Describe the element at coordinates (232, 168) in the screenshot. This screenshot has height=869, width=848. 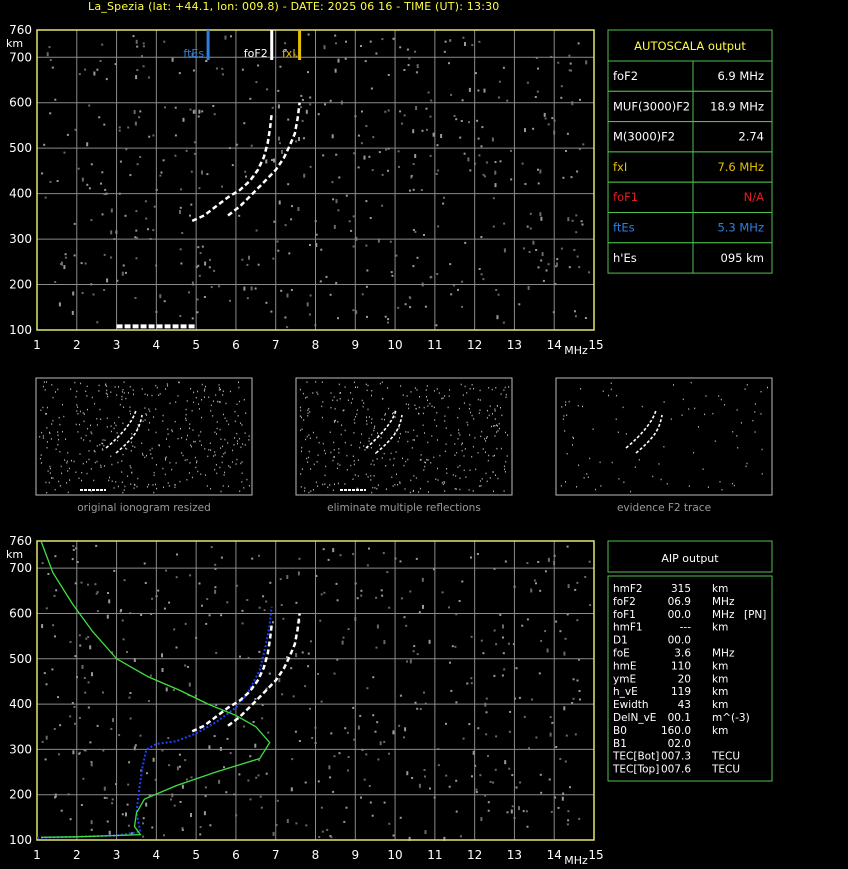
I see `o-trace` at that location.